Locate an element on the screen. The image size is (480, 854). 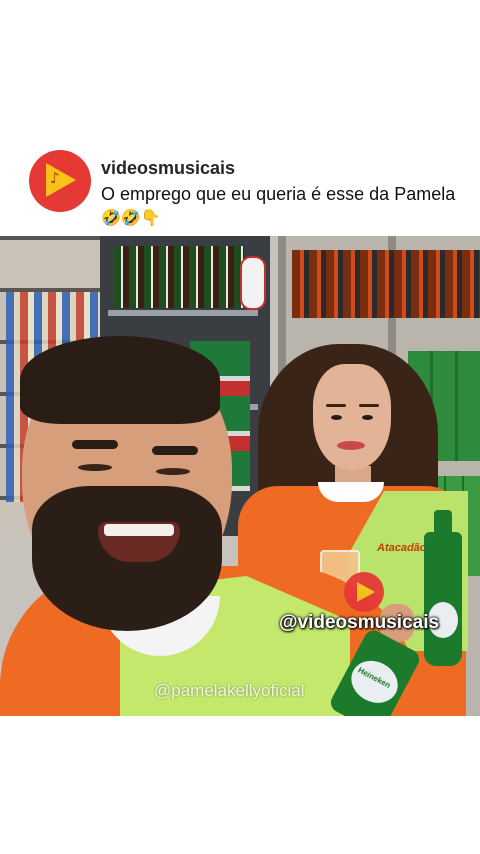
play-icon is located at coordinates (366, 592).